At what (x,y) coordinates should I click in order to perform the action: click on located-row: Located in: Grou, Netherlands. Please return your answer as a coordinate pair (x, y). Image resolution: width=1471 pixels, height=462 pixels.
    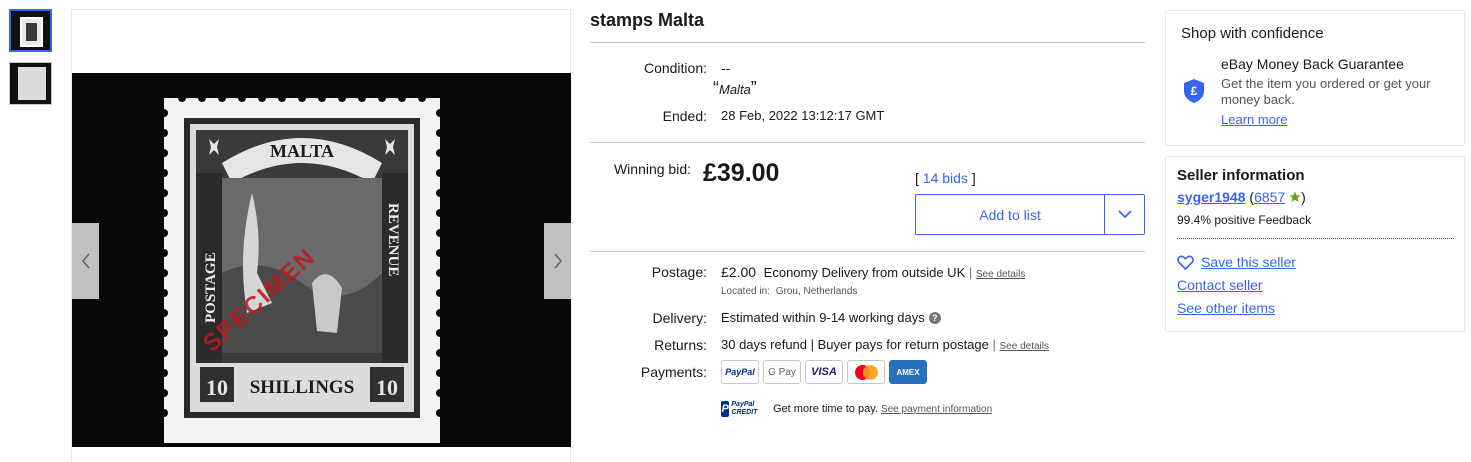
    Looking at the image, I should click on (789, 291).